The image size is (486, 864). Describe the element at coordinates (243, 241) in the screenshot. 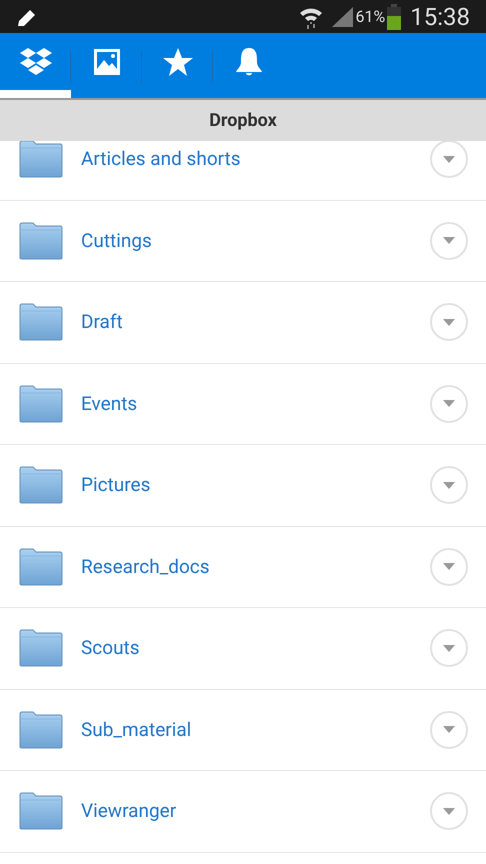

I see `folder-row: Cuttings` at that location.